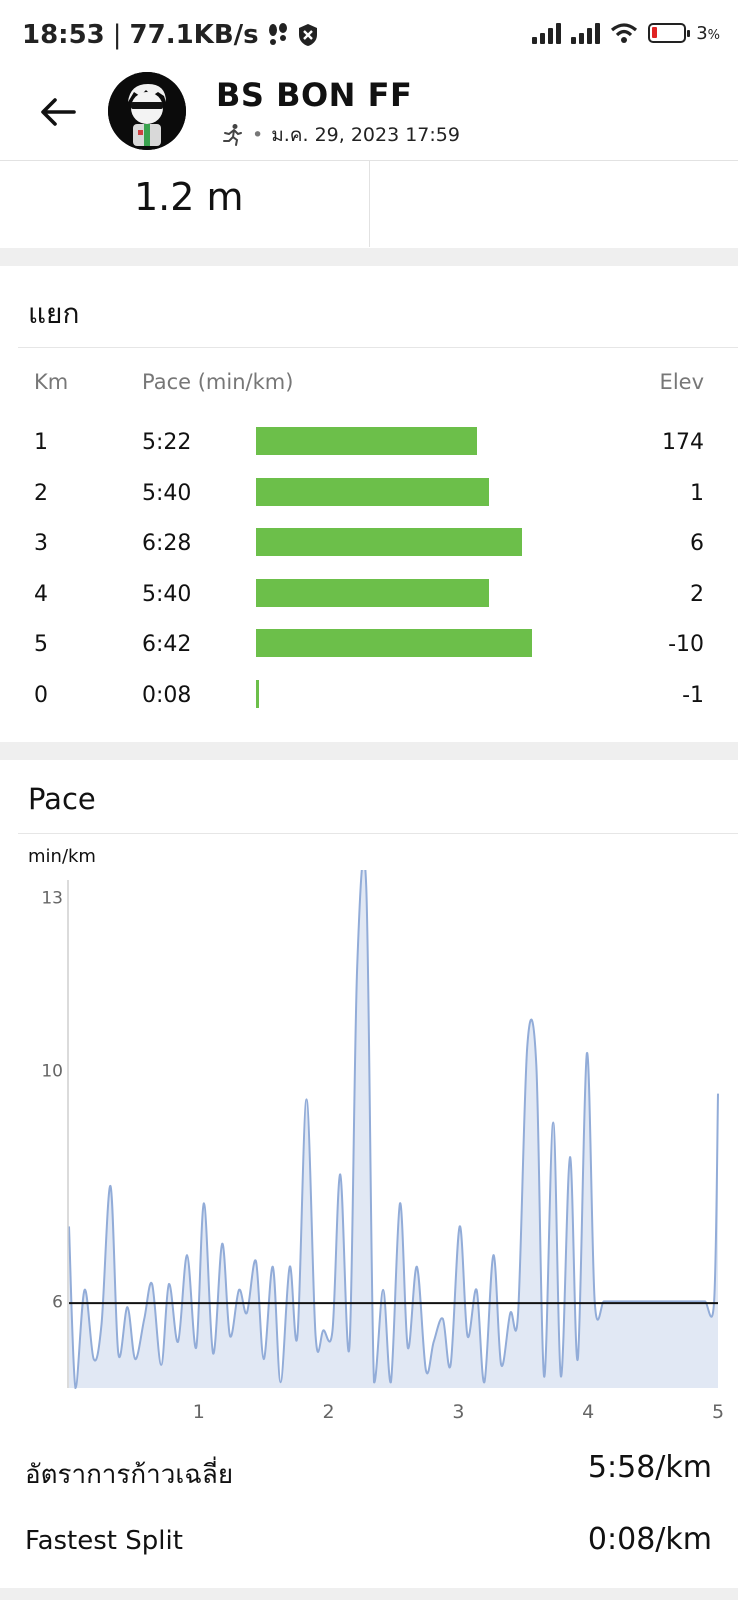  I want to click on x-tick-label: 1, so click(199, 1412).